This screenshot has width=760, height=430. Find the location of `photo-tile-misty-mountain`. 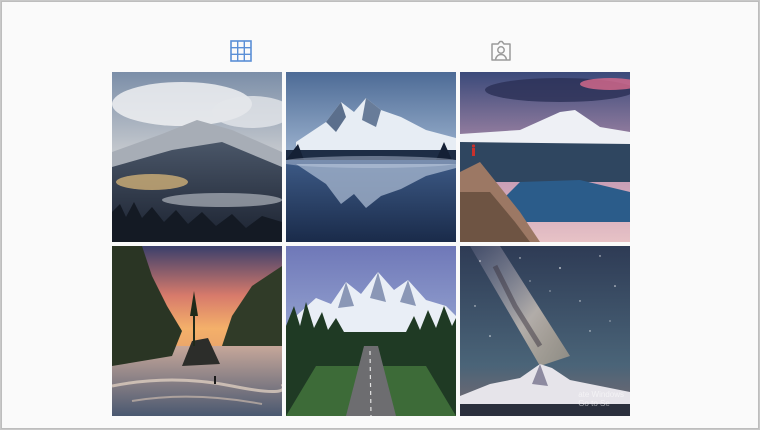

photo-tile-misty-mountain is located at coordinates (197, 157).